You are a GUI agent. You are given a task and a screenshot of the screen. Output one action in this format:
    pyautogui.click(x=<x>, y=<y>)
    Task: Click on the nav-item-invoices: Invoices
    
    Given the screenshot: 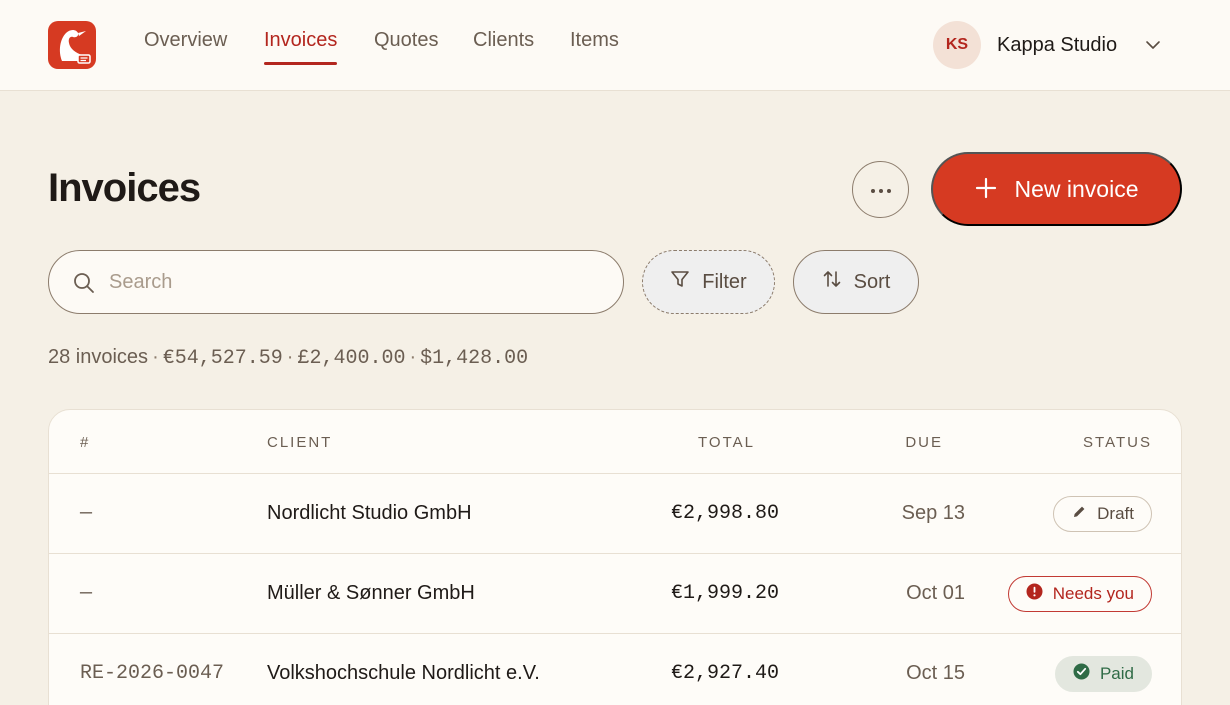 What is the action you would take?
    pyautogui.click(x=301, y=47)
    